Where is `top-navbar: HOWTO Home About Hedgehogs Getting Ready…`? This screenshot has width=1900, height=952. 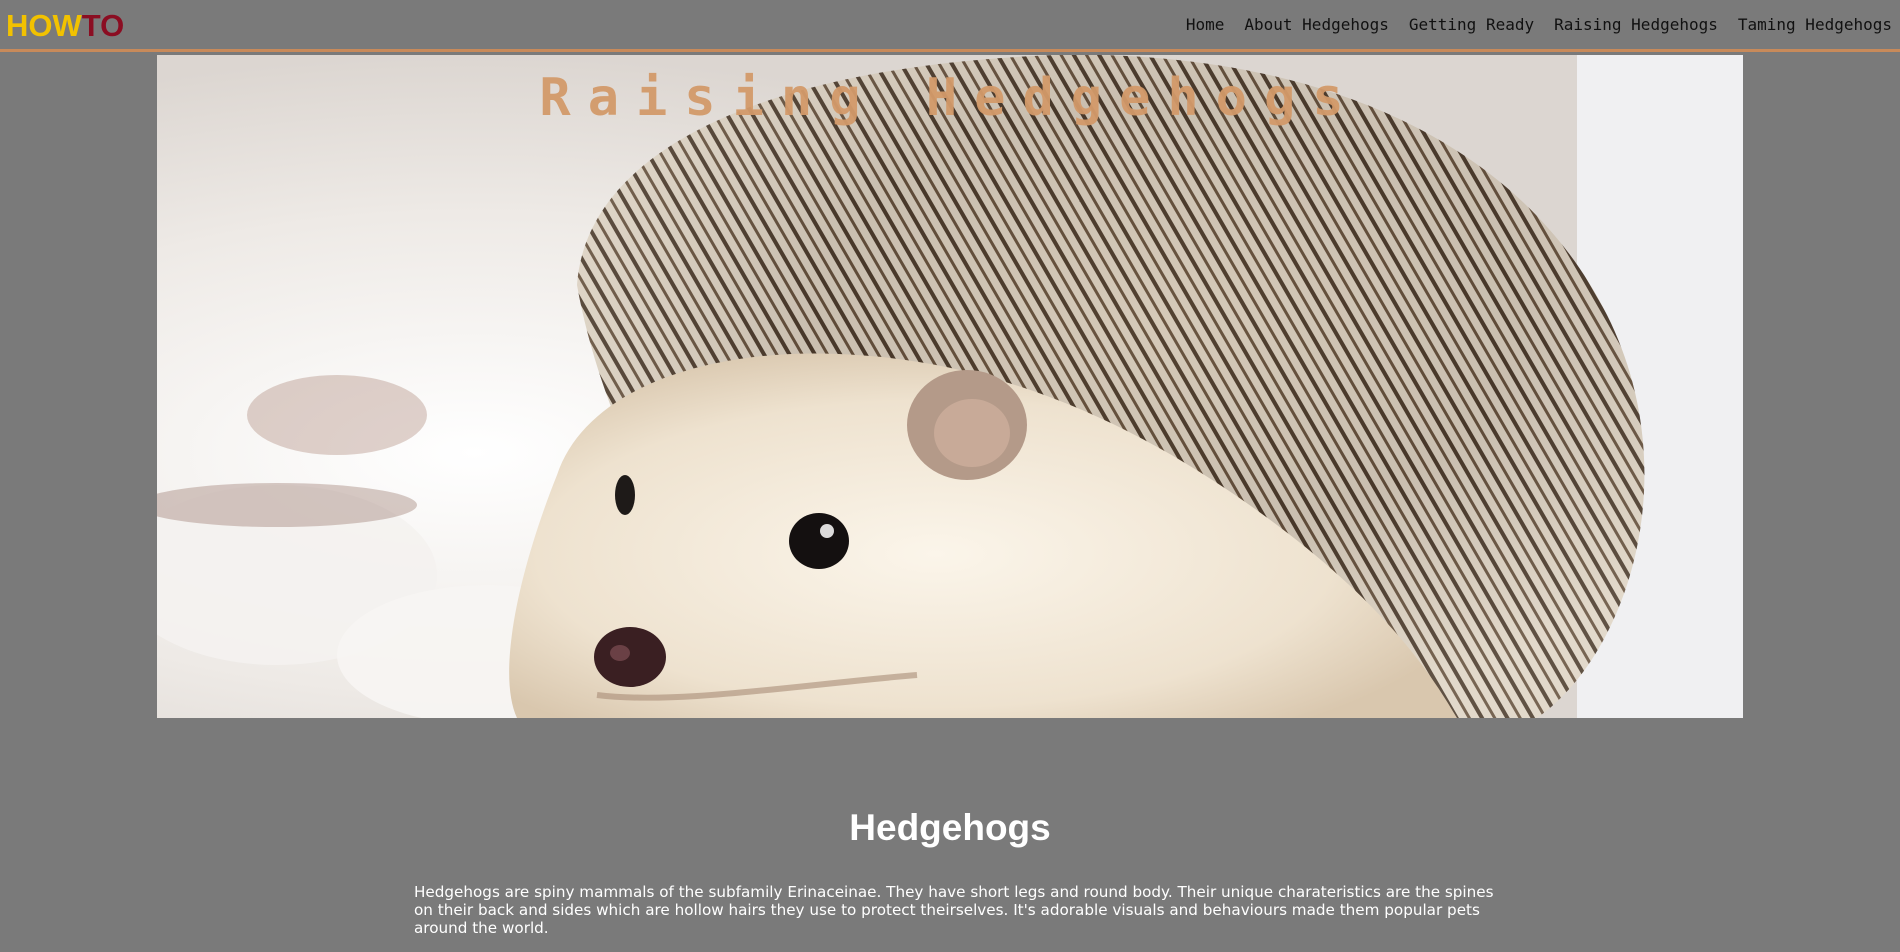 top-navbar: HOWTO Home About Hedgehogs Getting Ready… is located at coordinates (950, 26).